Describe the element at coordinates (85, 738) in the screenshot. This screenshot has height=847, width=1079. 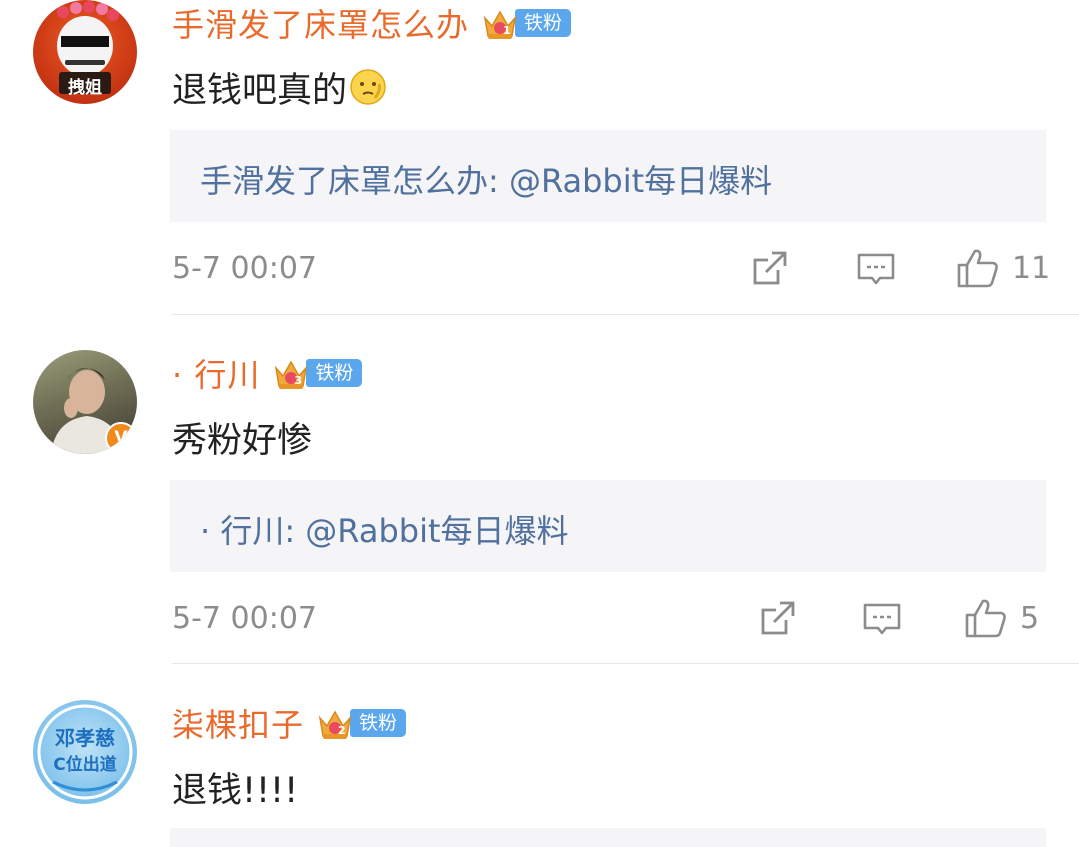
I see `avatar-caption: 邓孝慈` at that location.